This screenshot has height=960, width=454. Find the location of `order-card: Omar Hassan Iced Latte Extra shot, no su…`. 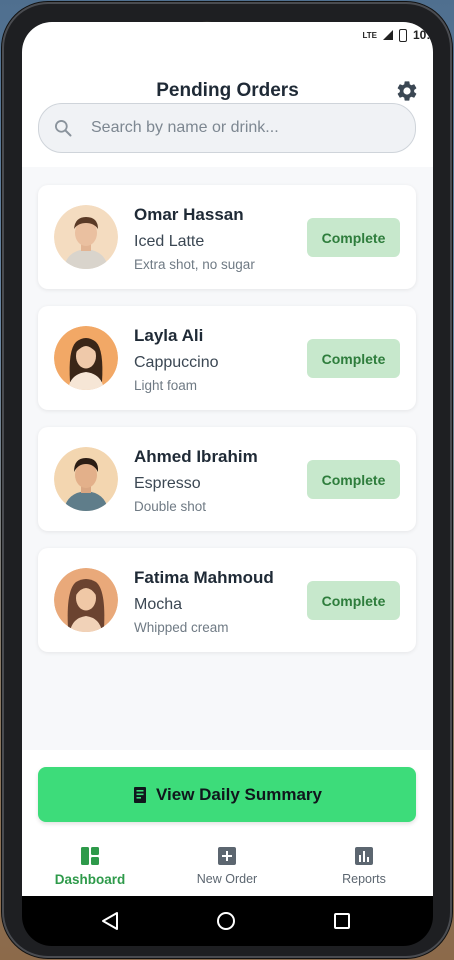

order-card: Omar Hassan Iced Latte Extra shot, no su… is located at coordinates (227, 237).